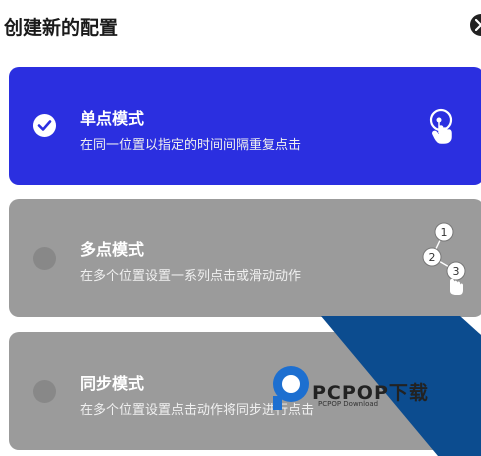  Describe the element at coordinates (441, 126) in the screenshot. I see `single-tap-icon` at that location.